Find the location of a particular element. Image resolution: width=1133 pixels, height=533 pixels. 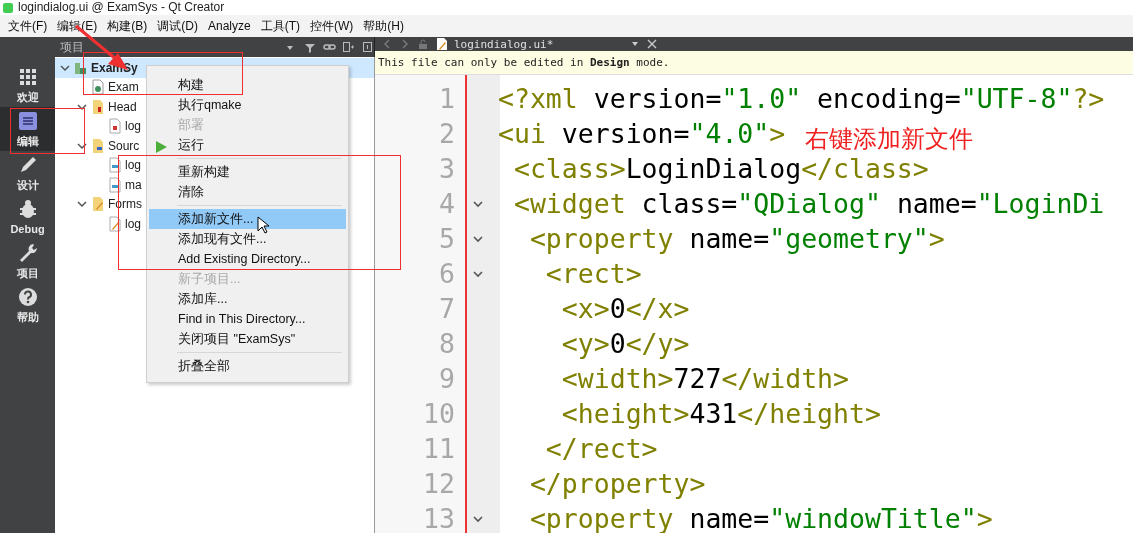

code-line: <class>LoginDialog</class> is located at coordinates (720, 168).